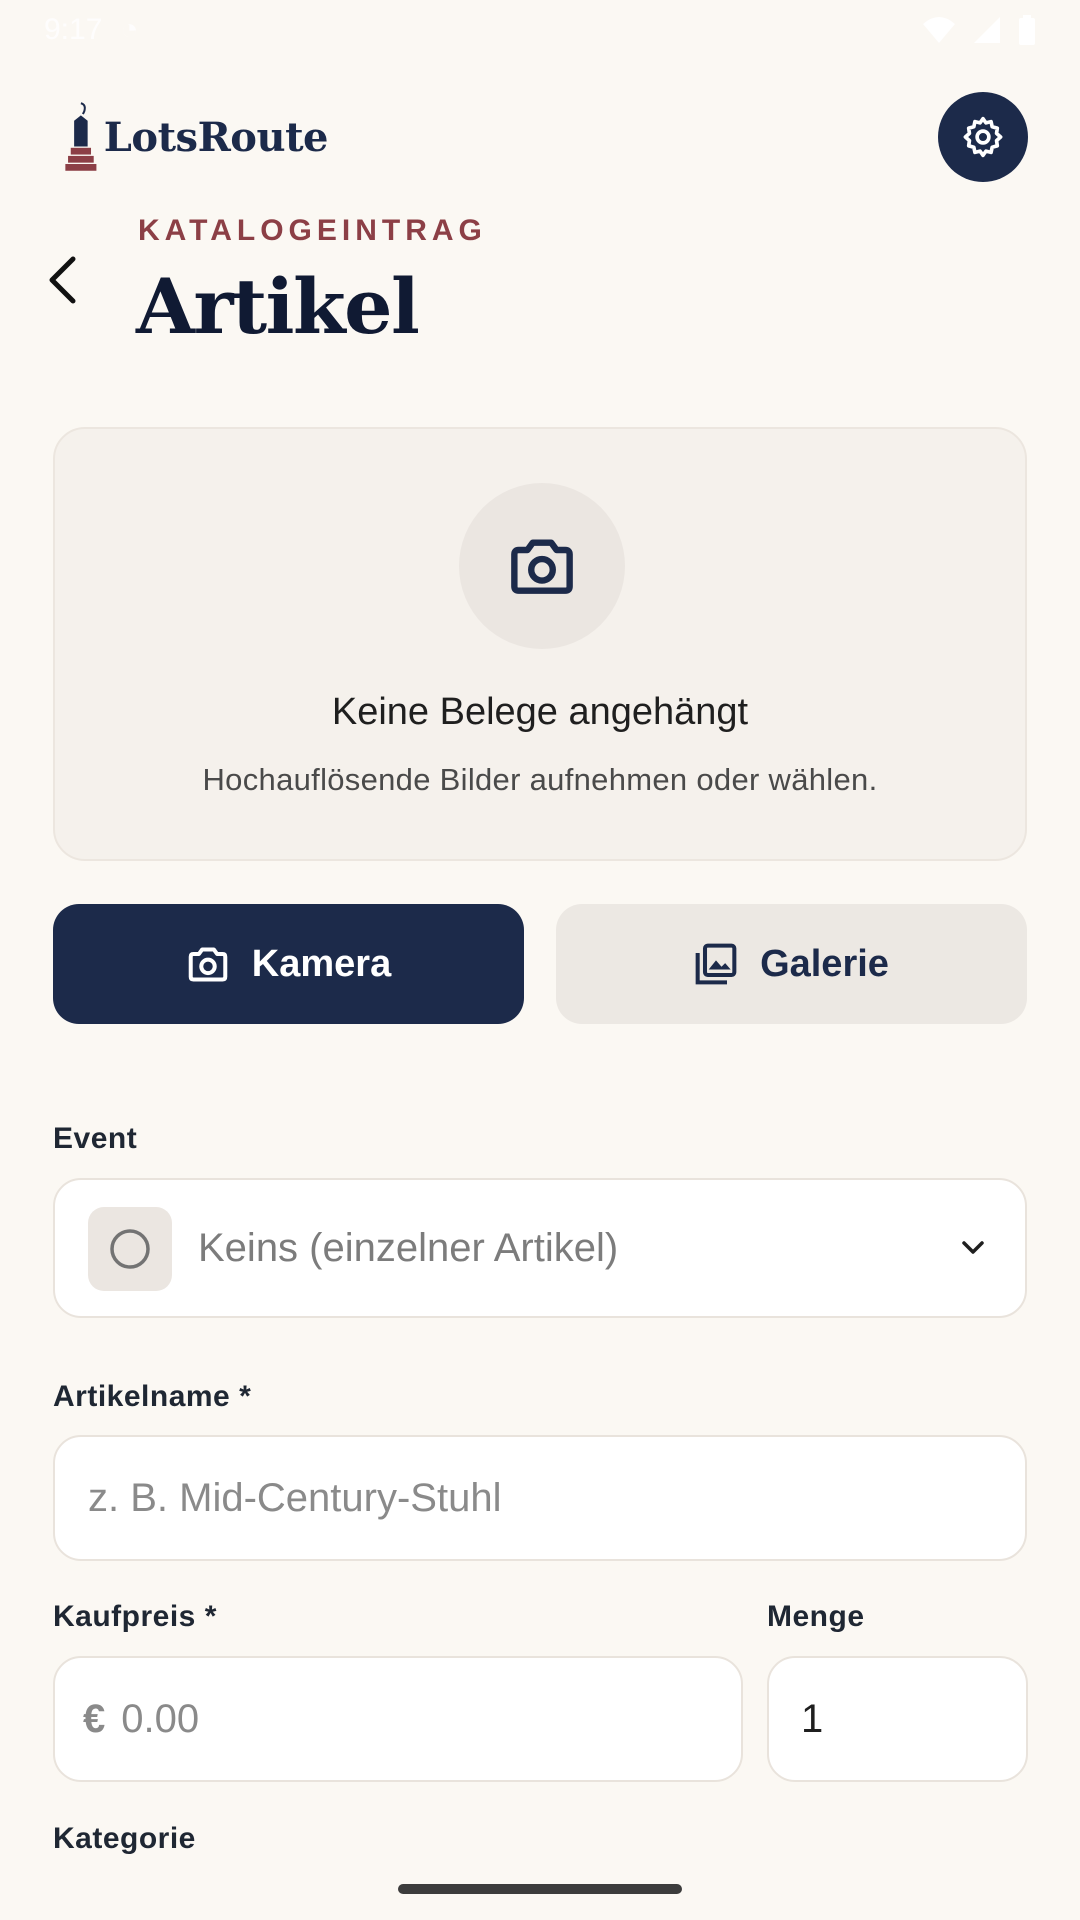  What do you see at coordinates (216, 137) in the screenshot?
I see `logo-text: LotsRoute` at bounding box center [216, 137].